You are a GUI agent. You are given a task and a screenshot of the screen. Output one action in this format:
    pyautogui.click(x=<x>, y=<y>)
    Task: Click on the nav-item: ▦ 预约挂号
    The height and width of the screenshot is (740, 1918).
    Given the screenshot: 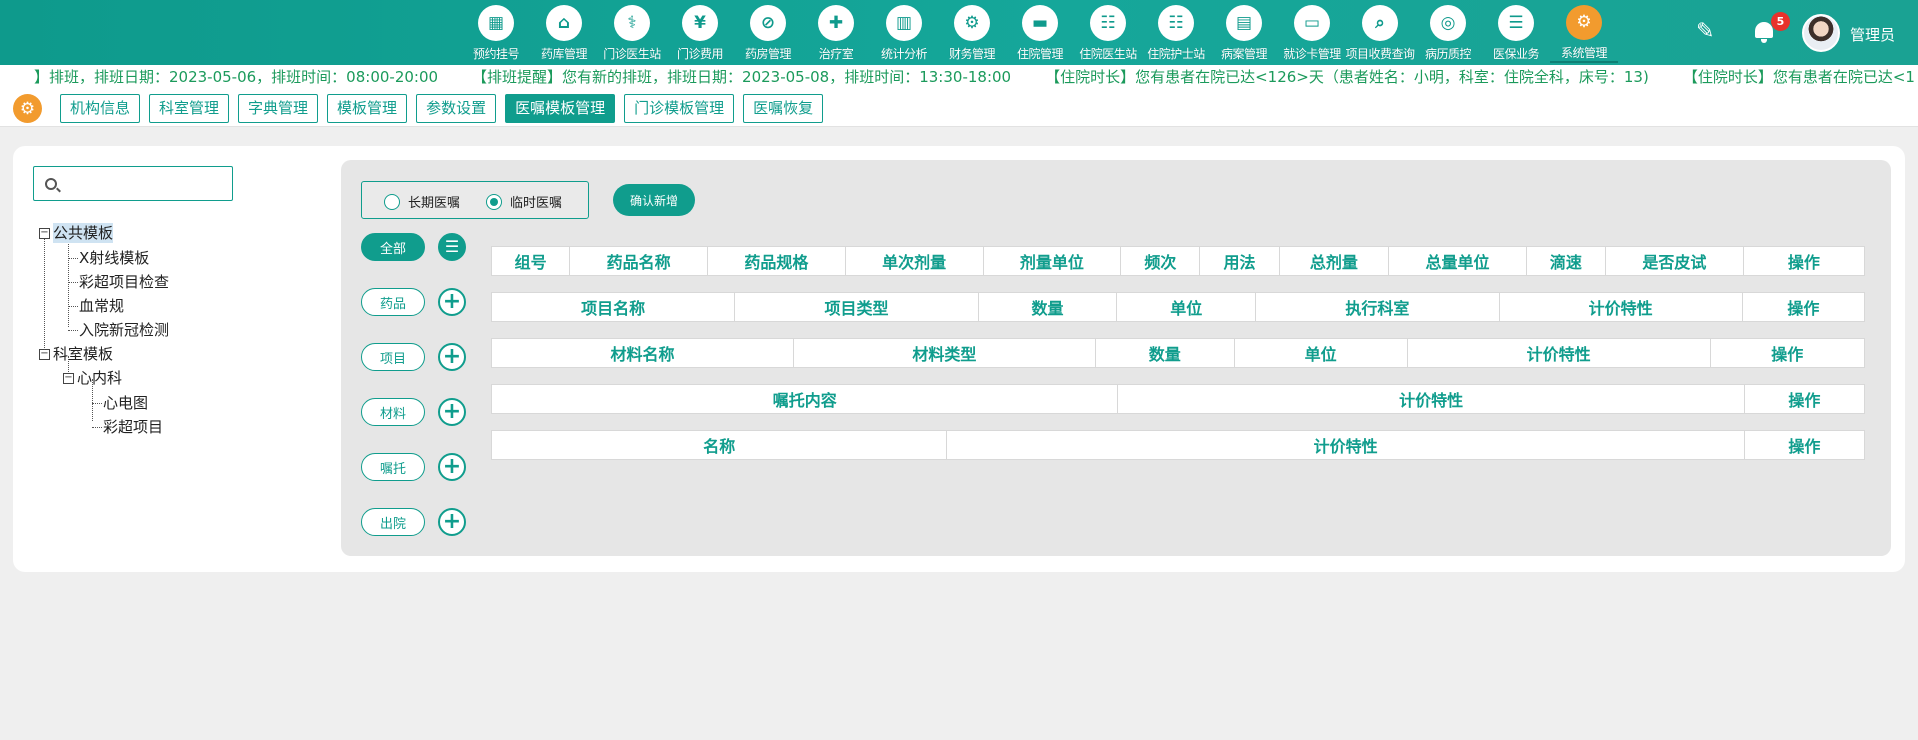 What is the action you would take?
    pyautogui.click(x=496, y=34)
    